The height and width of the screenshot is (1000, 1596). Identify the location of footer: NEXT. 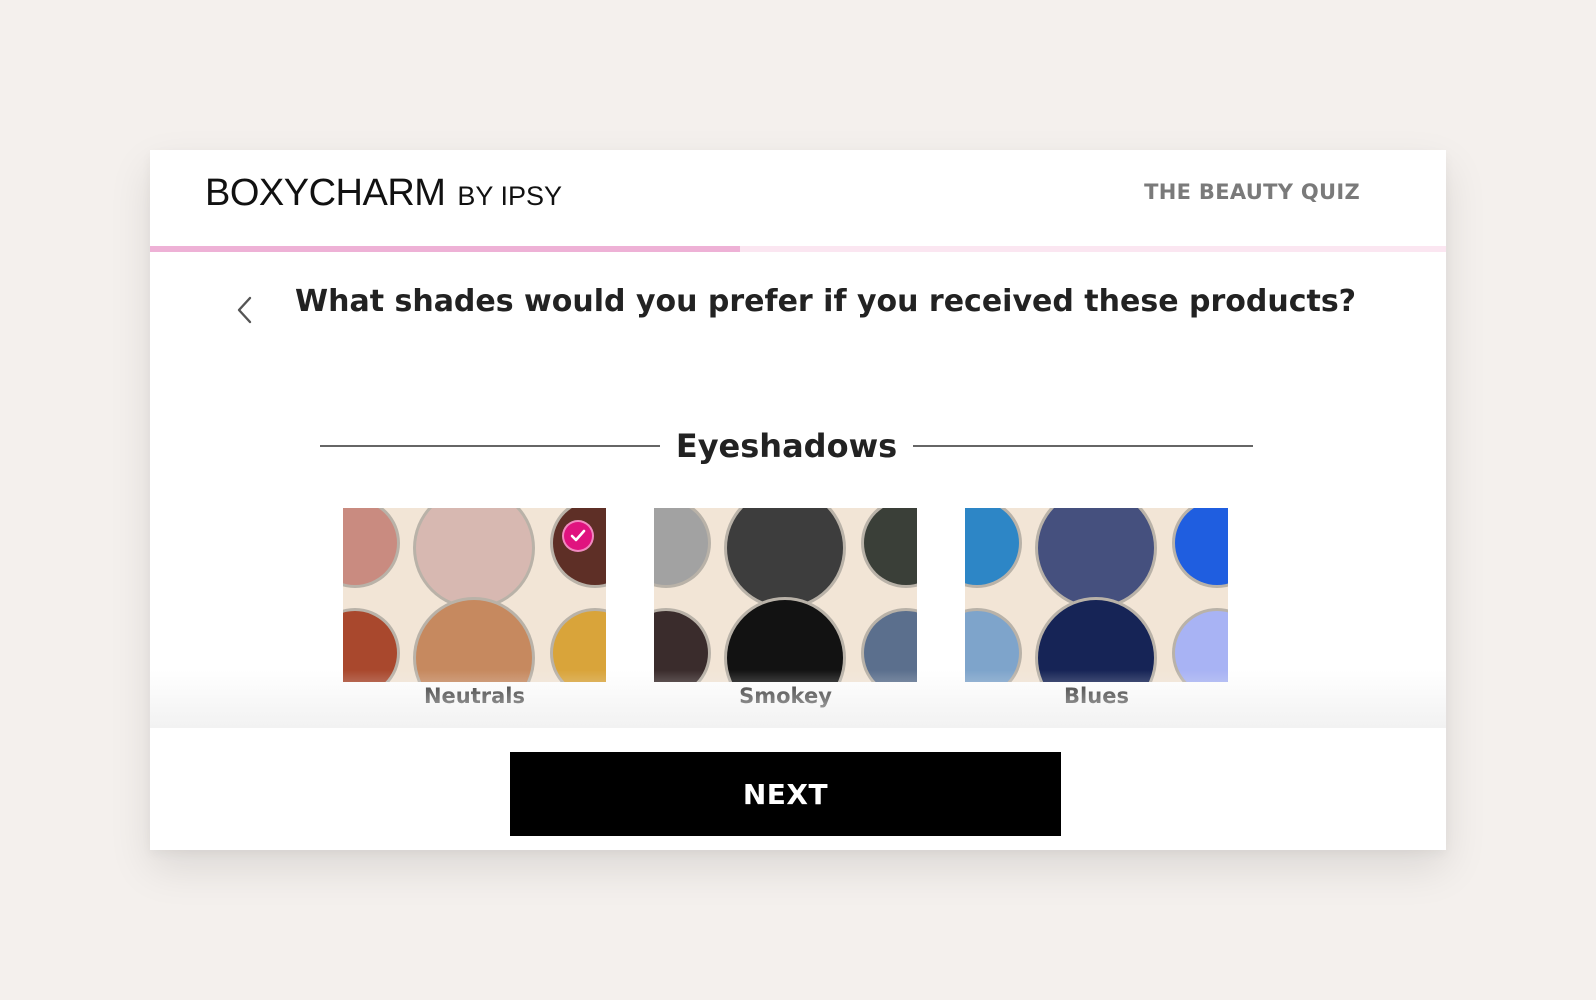
(798, 789).